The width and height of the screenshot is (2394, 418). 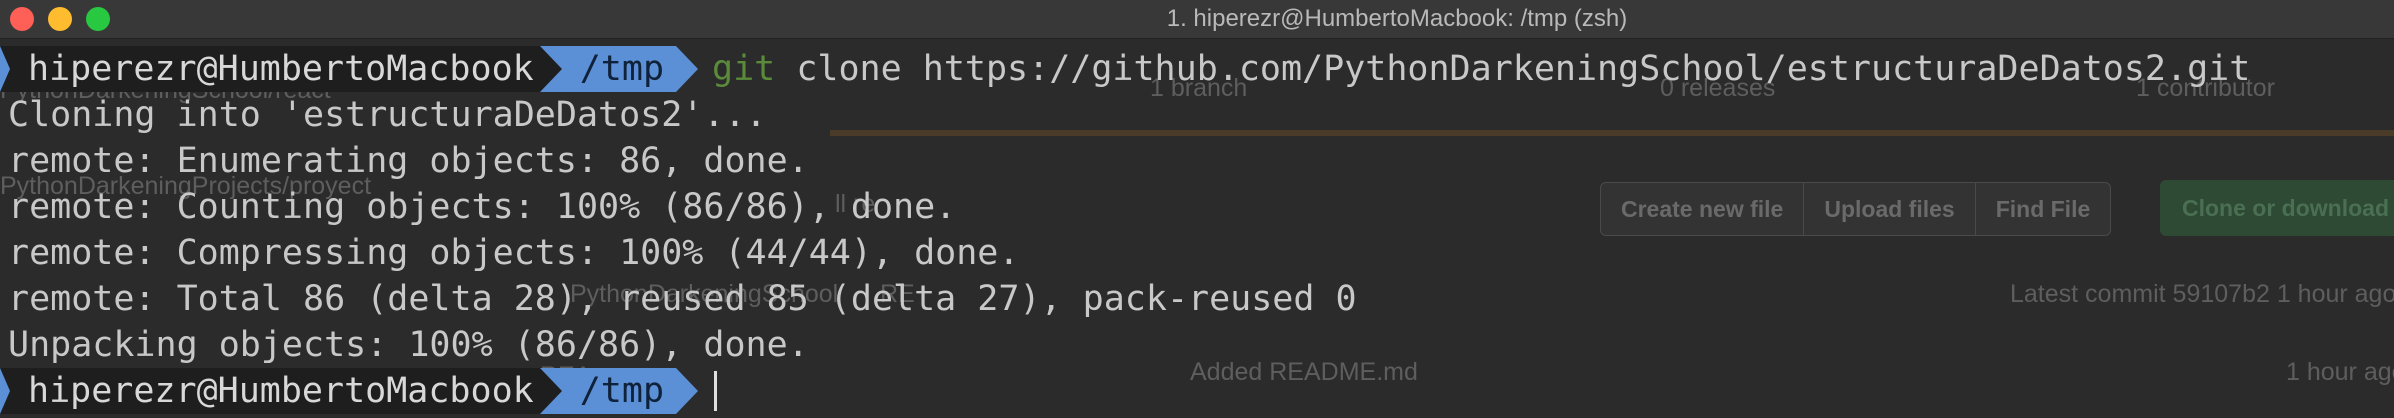 I want to click on file-commit-time: 1 hour ago, so click(x=2340, y=372).